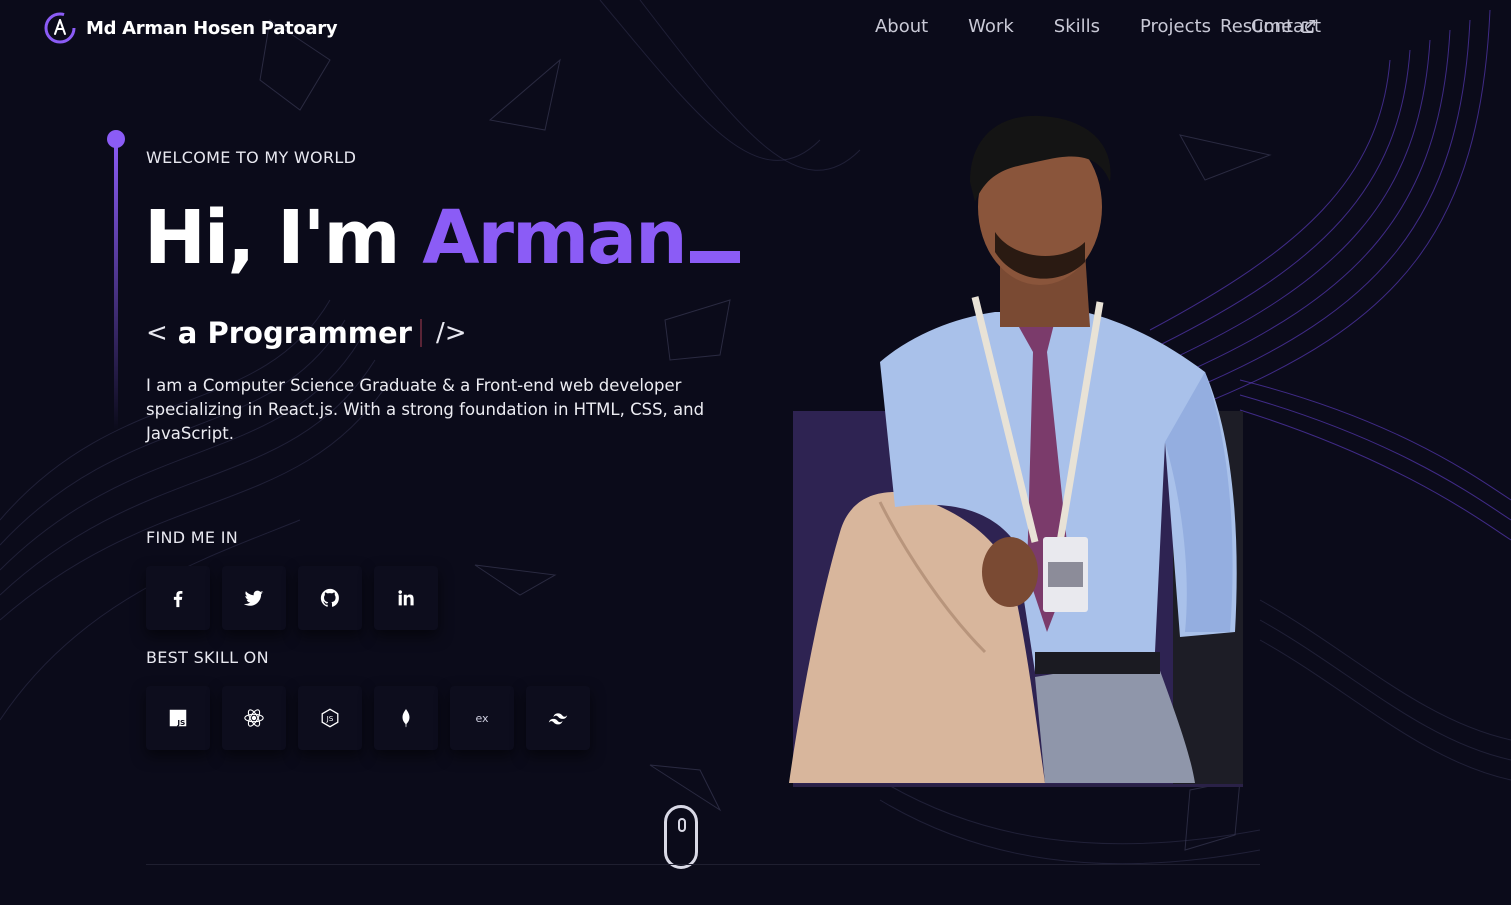 The image size is (1511, 905). What do you see at coordinates (451, 333) in the screenshot?
I see `role-close-bracket: />` at bounding box center [451, 333].